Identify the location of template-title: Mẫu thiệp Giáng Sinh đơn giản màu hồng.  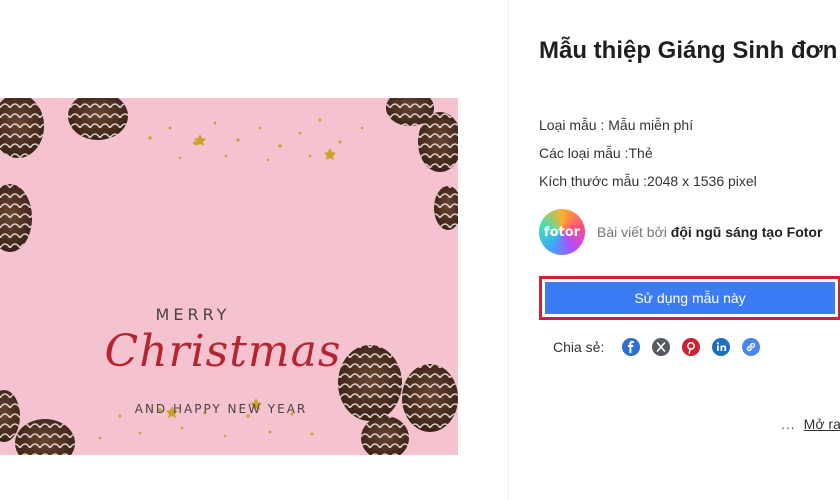
(689, 50).